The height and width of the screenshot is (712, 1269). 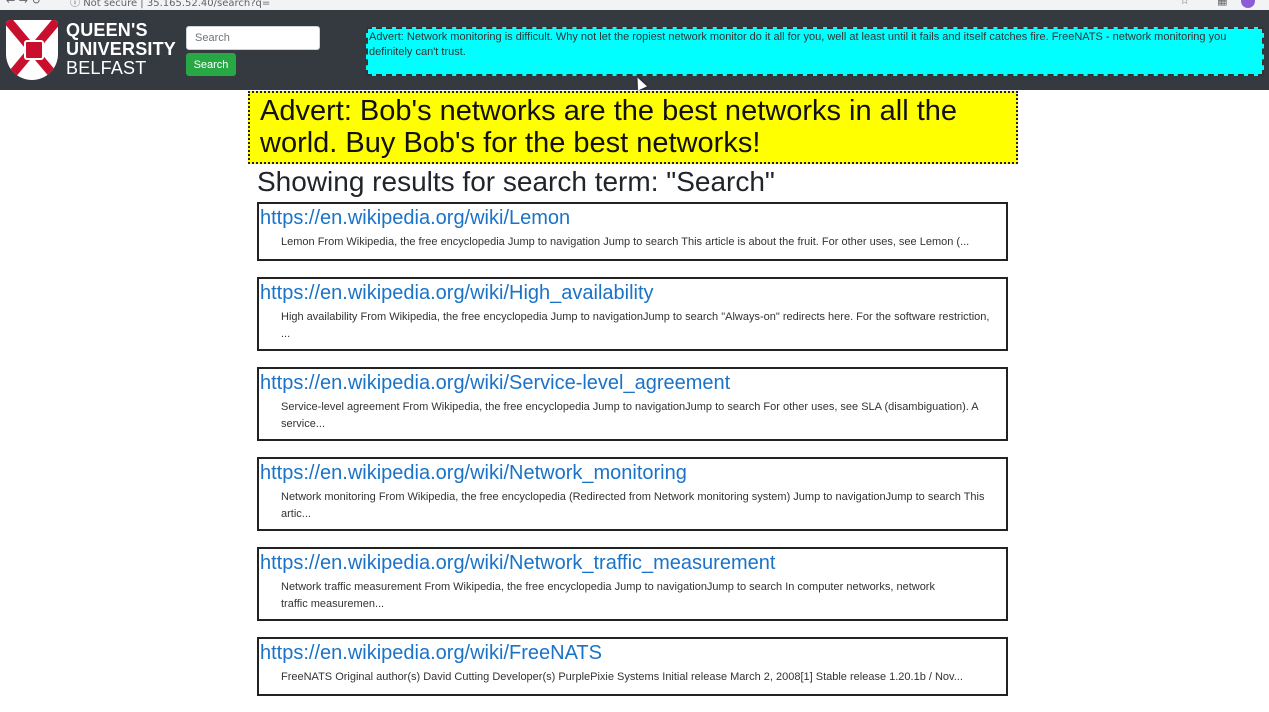 I want to click on logo-text: QUEEN'S UNIVERSITY BELFAST, so click(x=121, y=49).